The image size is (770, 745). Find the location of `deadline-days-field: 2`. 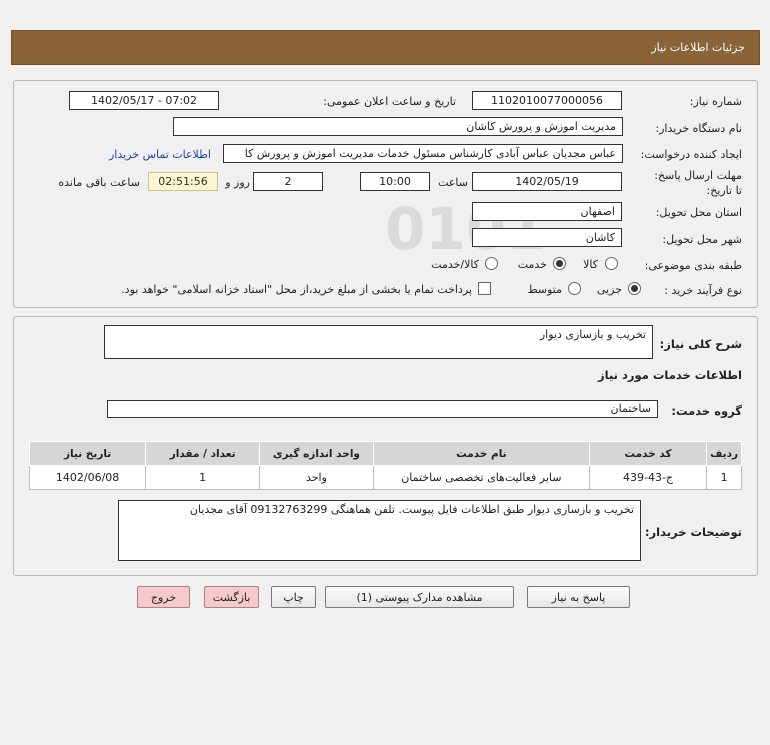

deadline-days-field: 2 is located at coordinates (288, 181).